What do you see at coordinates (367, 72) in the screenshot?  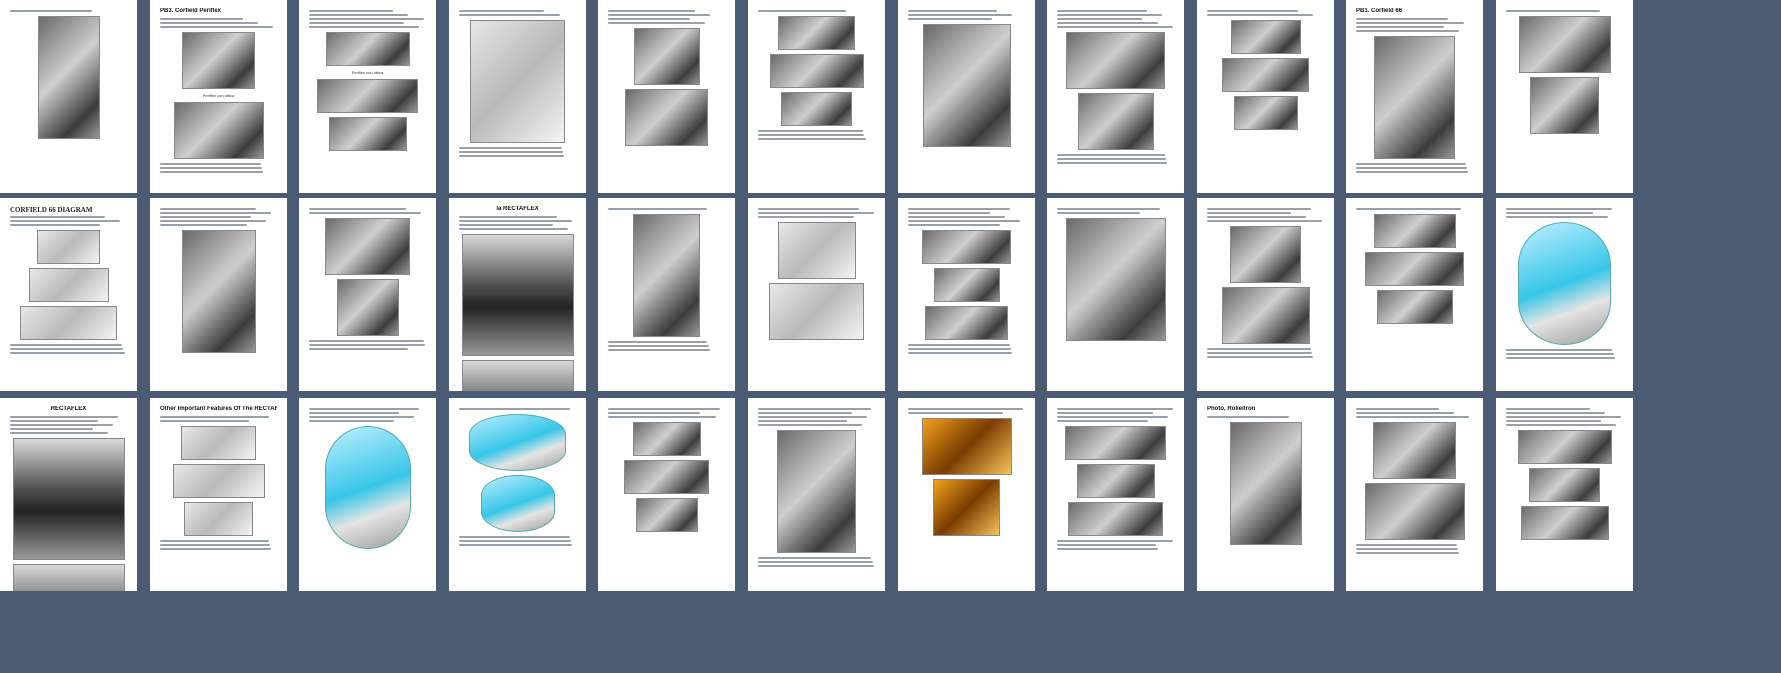 I see `image-caption: Periflex con ottica` at bounding box center [367, 72].